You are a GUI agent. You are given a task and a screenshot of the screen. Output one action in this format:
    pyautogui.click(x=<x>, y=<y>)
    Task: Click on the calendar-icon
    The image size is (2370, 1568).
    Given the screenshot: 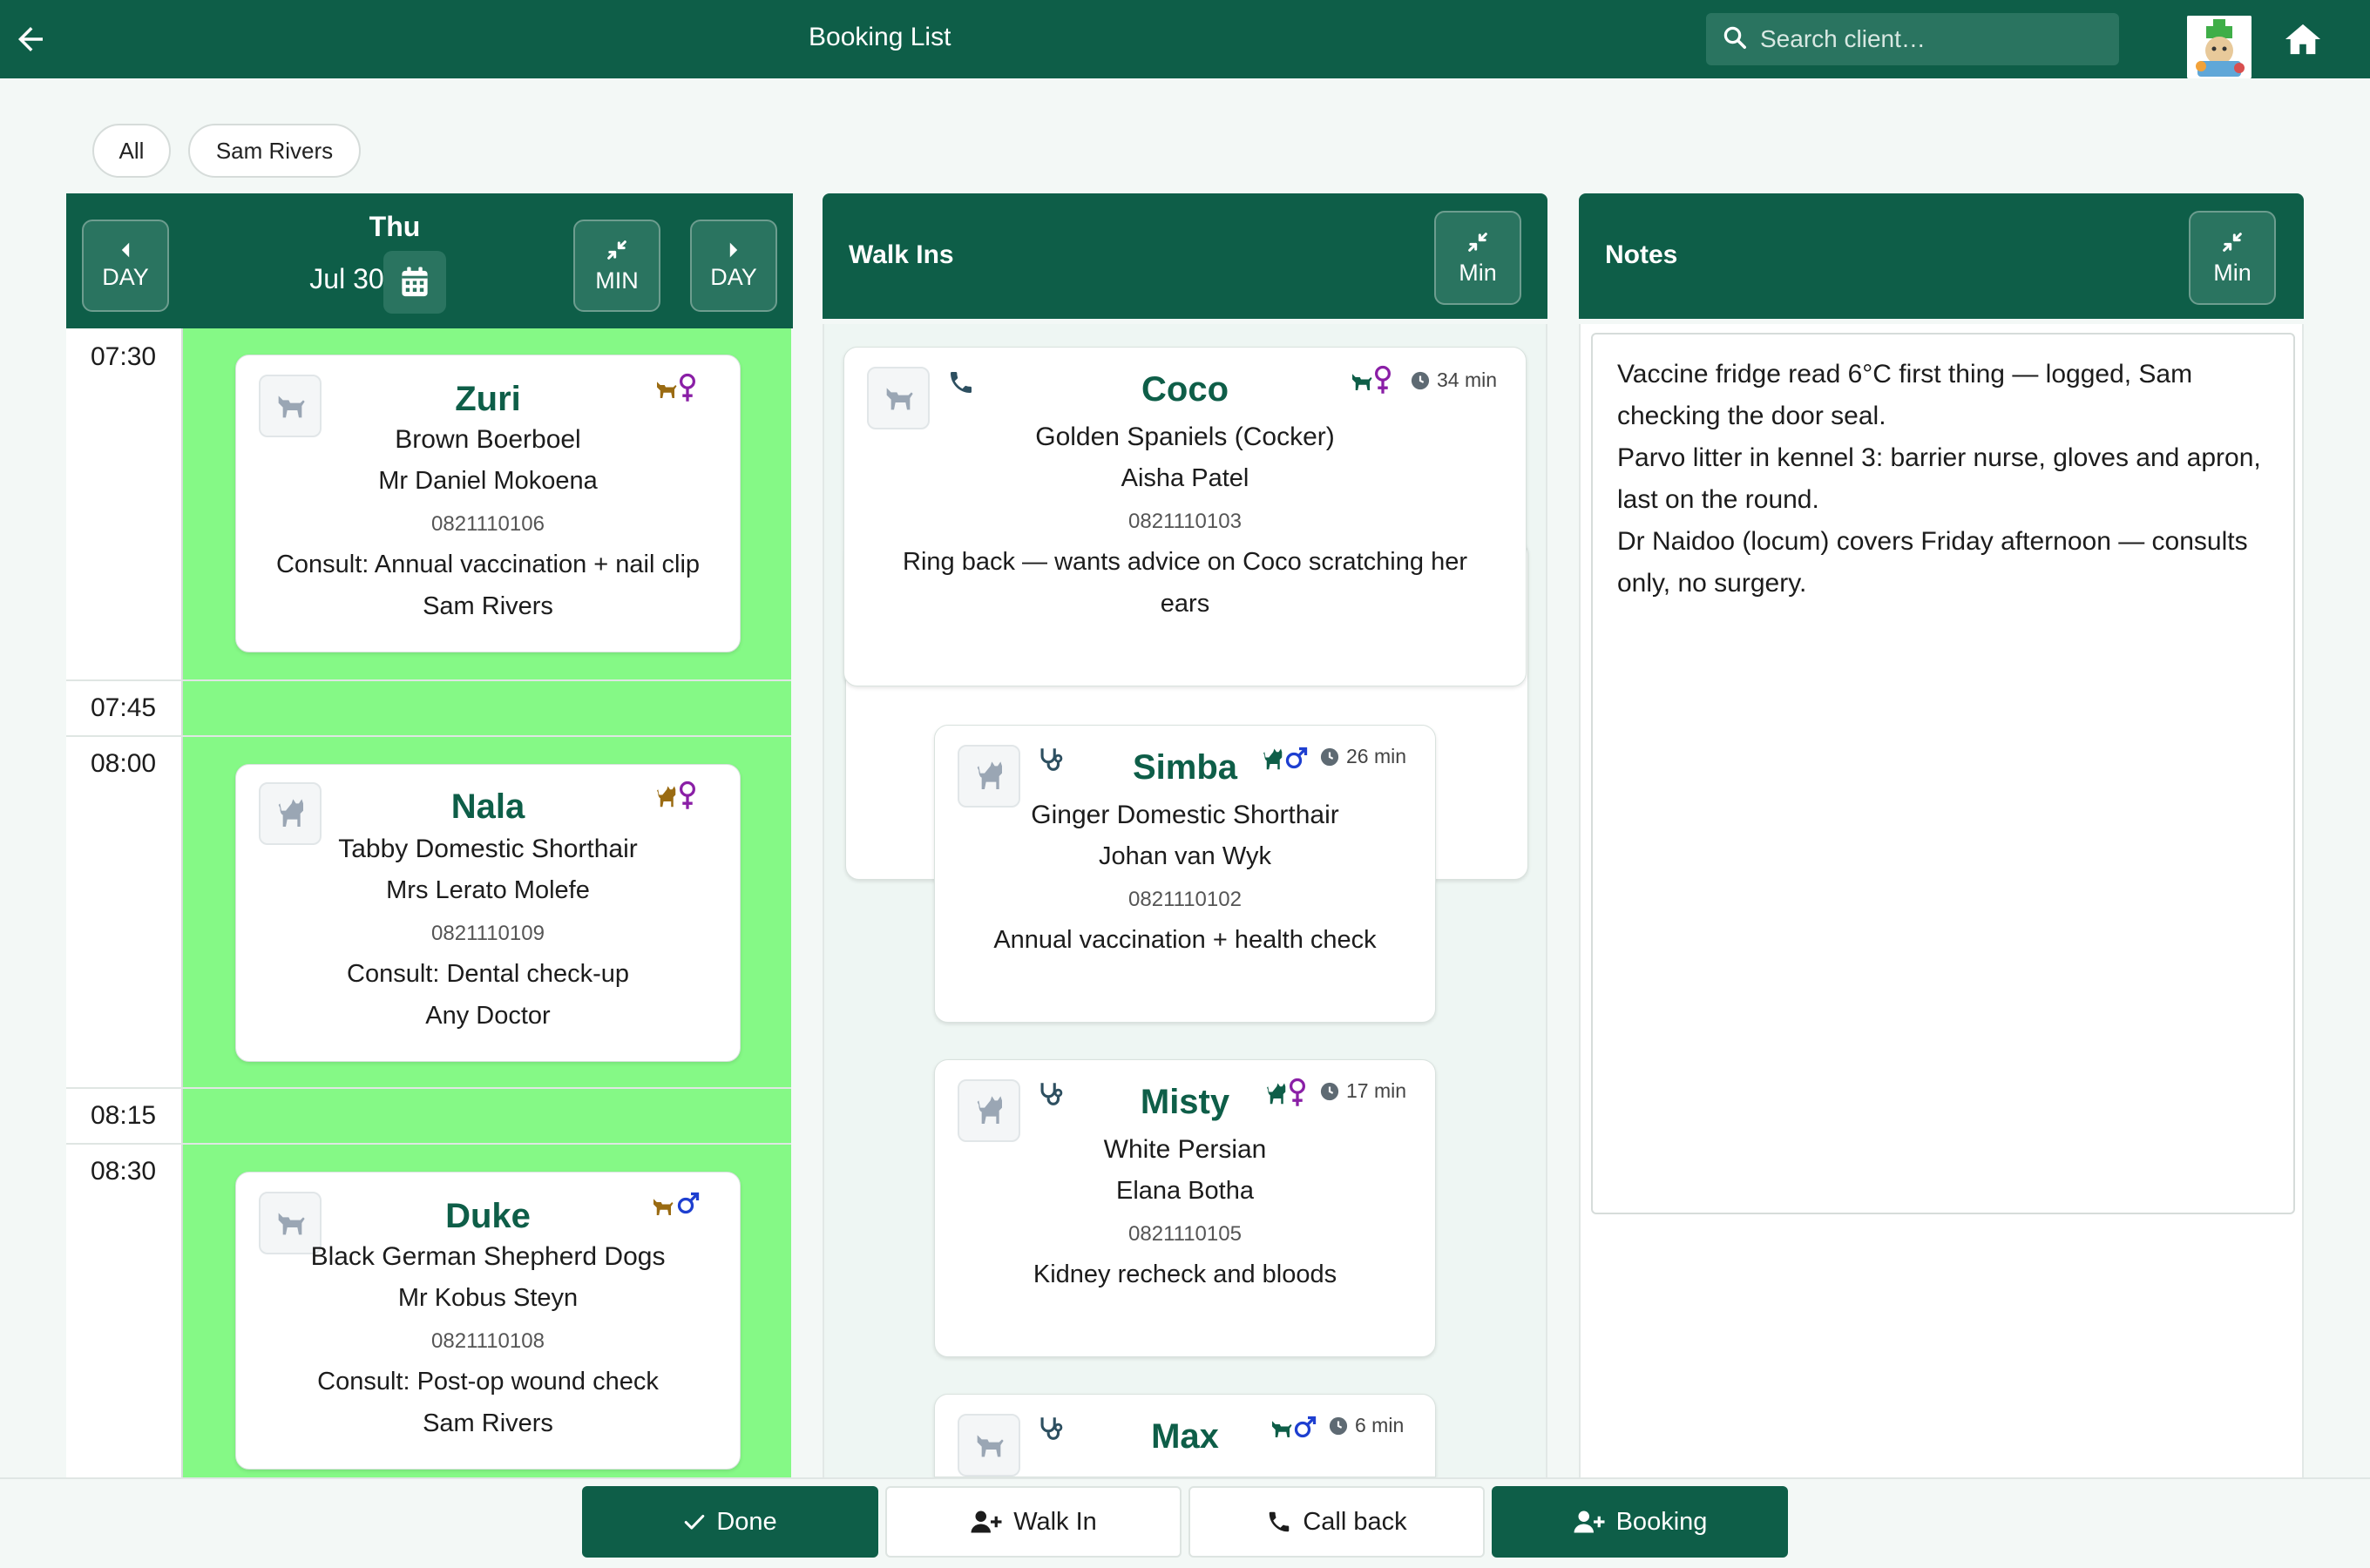 What is the action you would take?
    pyautogui.click(x=415, y=282)
    